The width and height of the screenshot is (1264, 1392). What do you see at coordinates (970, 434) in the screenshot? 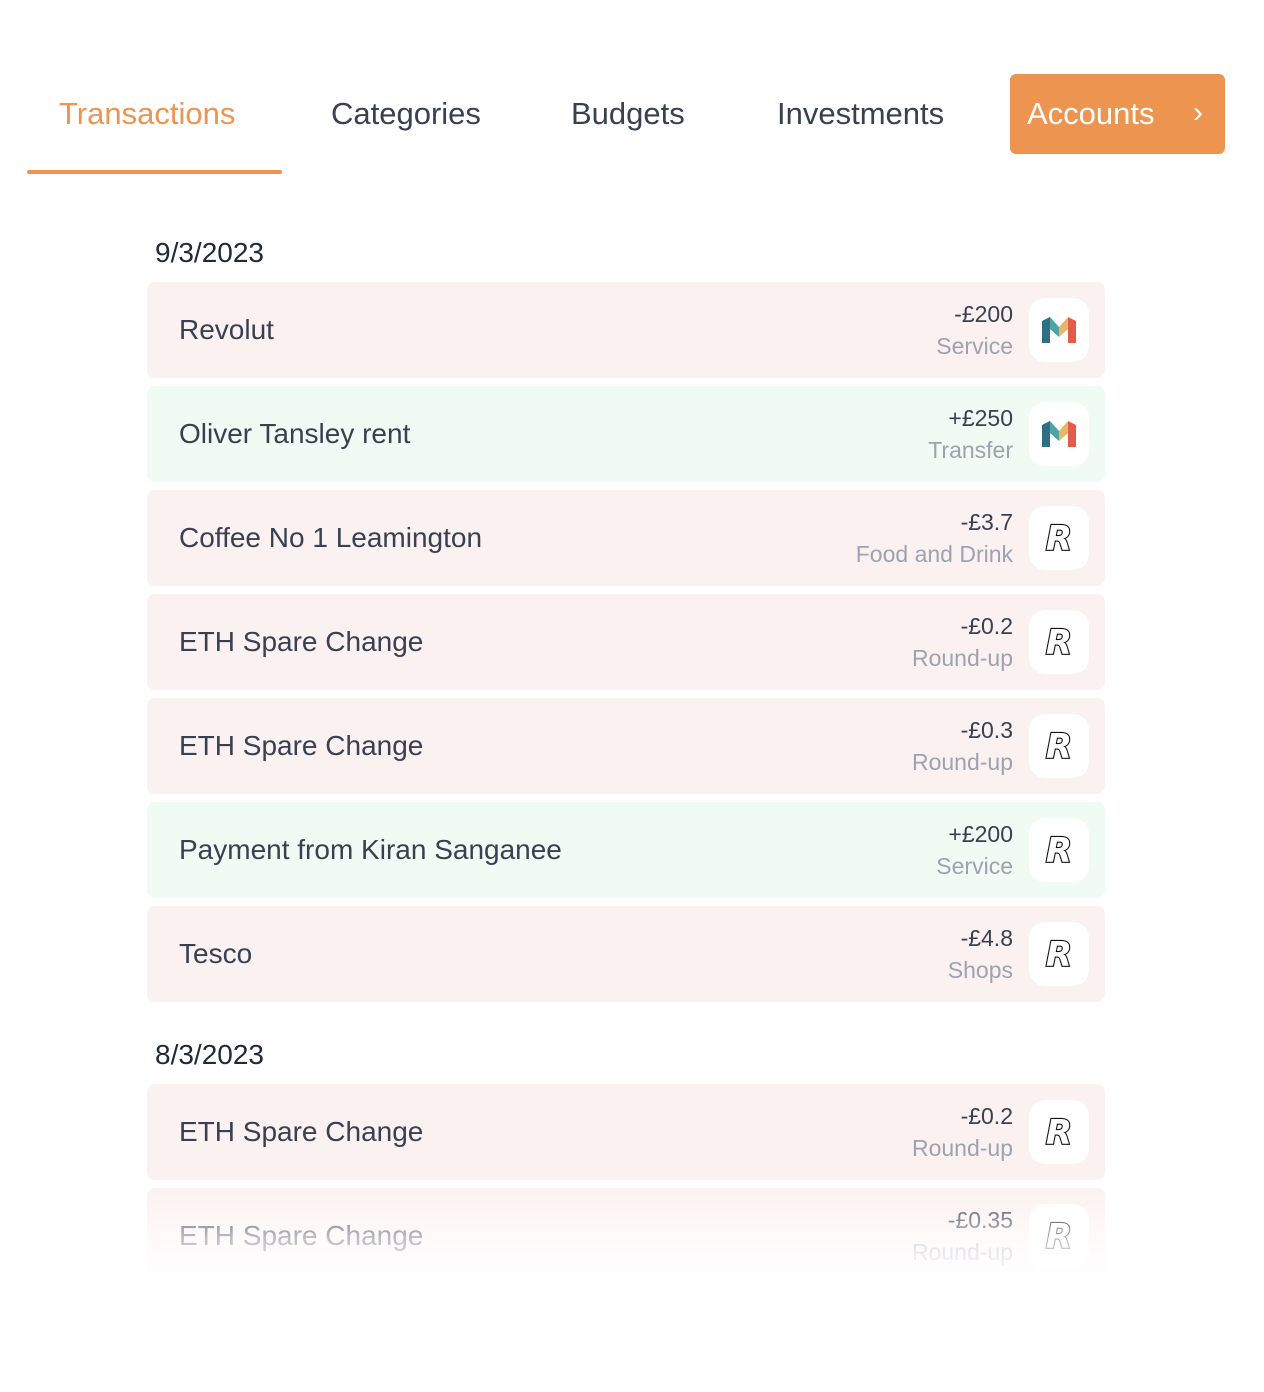
I see `transaction-details: +£250 Transfer` at bounding box center [970, 434].